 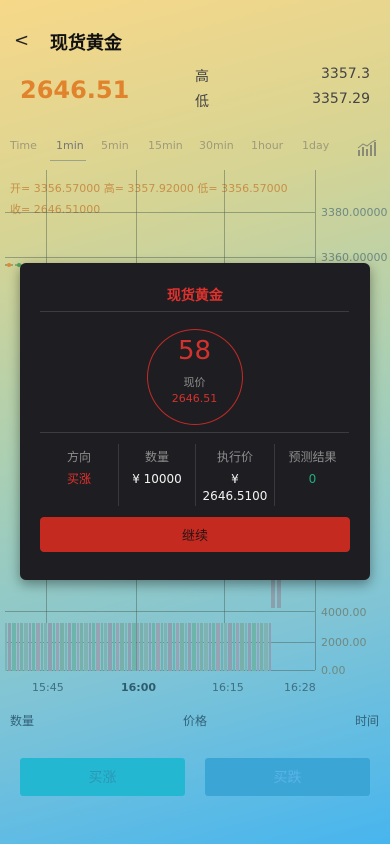 I want to click on direction-value: 买涨, so click(x=78, y=479).